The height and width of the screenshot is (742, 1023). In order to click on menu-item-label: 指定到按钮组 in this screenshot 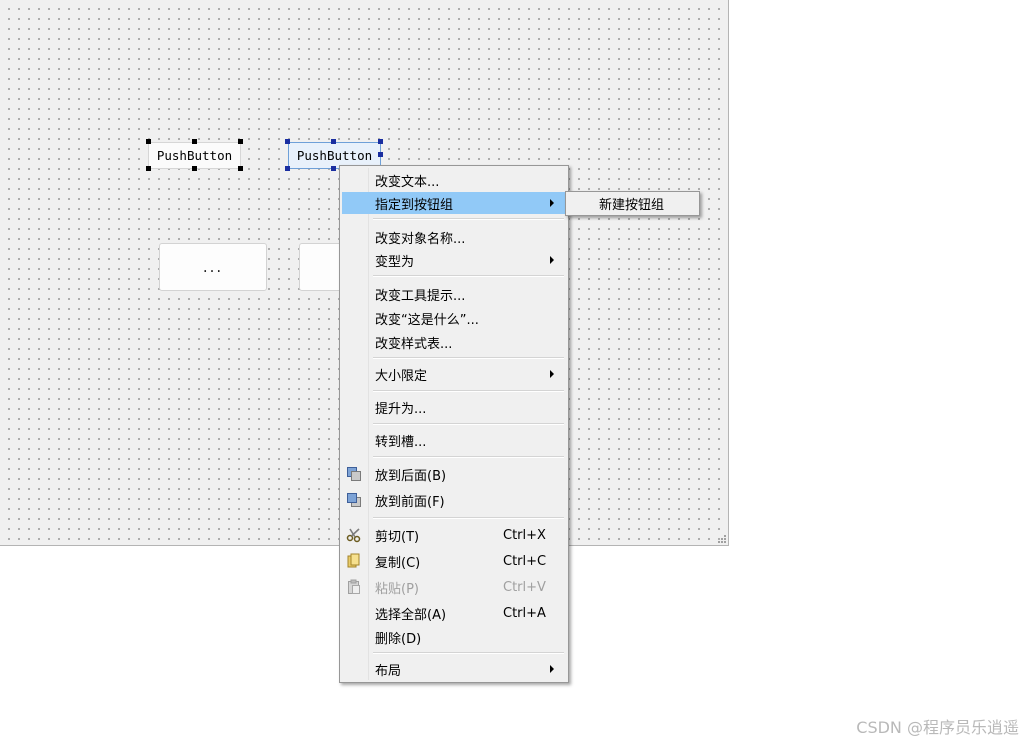, I will do `click(414, 205)`.